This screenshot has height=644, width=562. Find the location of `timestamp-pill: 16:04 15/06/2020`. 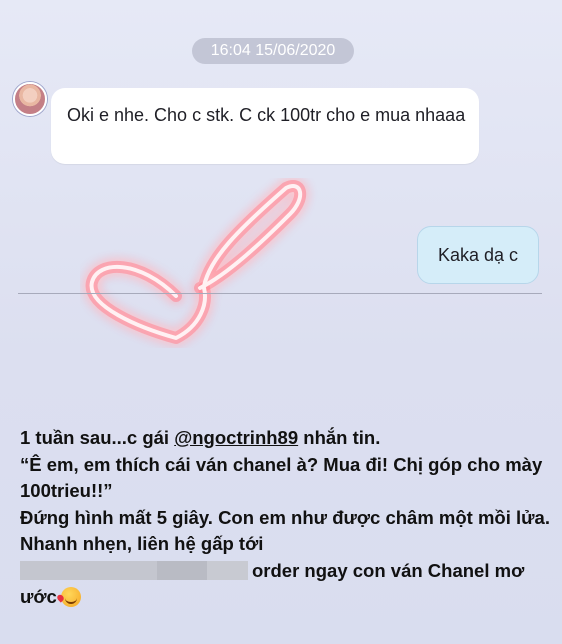

timestamp-pill: 16:04 15/06/2020 is located at coordinates (273, 51).